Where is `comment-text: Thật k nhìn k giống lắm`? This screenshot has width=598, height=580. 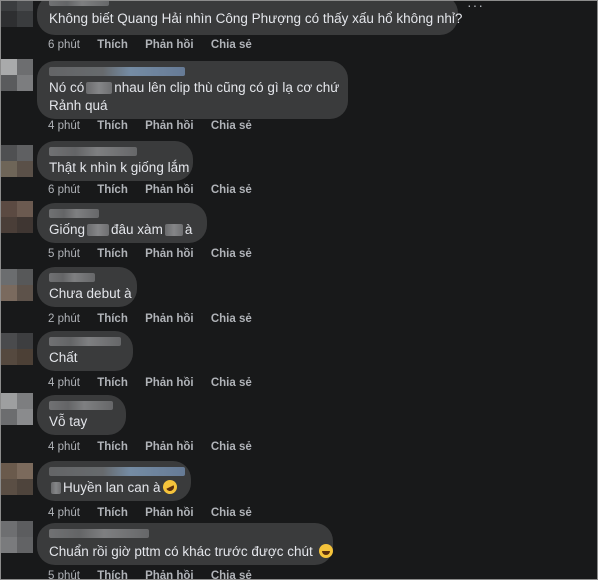 comment-text: Thật k nhìn k giống lắm is located at coordinates (119, 167).